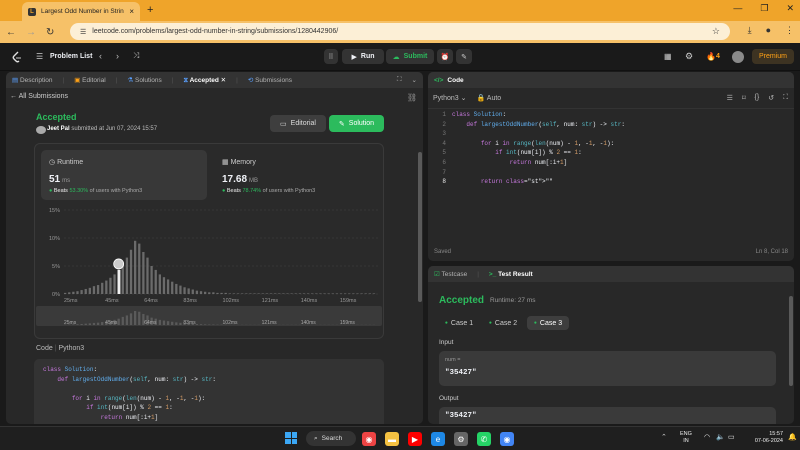 The width and height of the screenshot is (800, 450). What do you see at coordinates (450, 274) in the screenshot?
I see `tab-testcase: ☑ Testcase` at bounding box center [450, 274].